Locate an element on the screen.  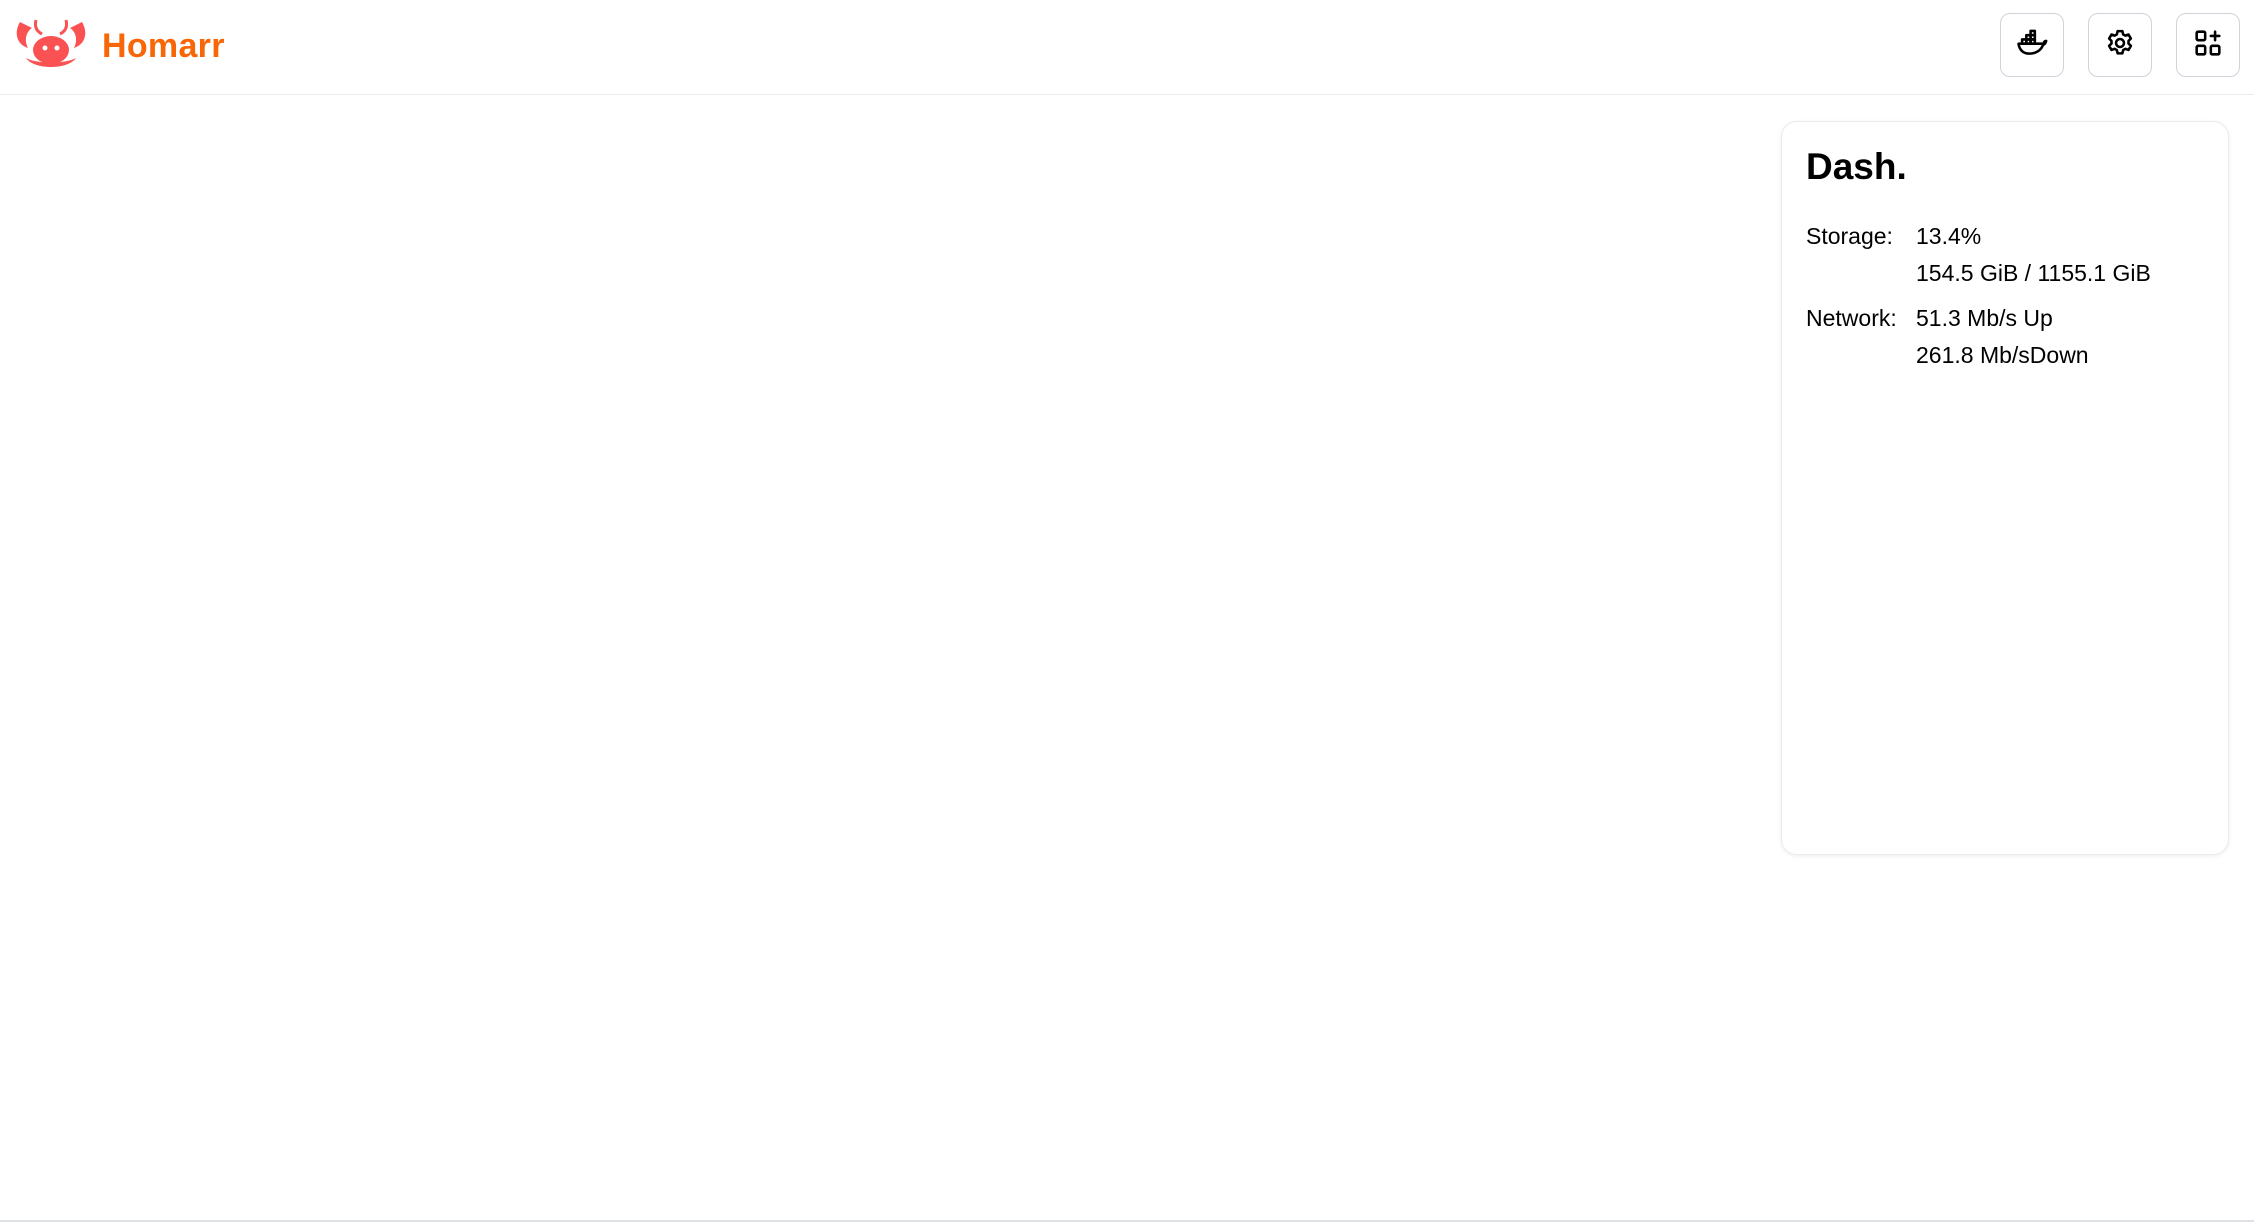
docker-icon is located at coordinates (2032, 45).